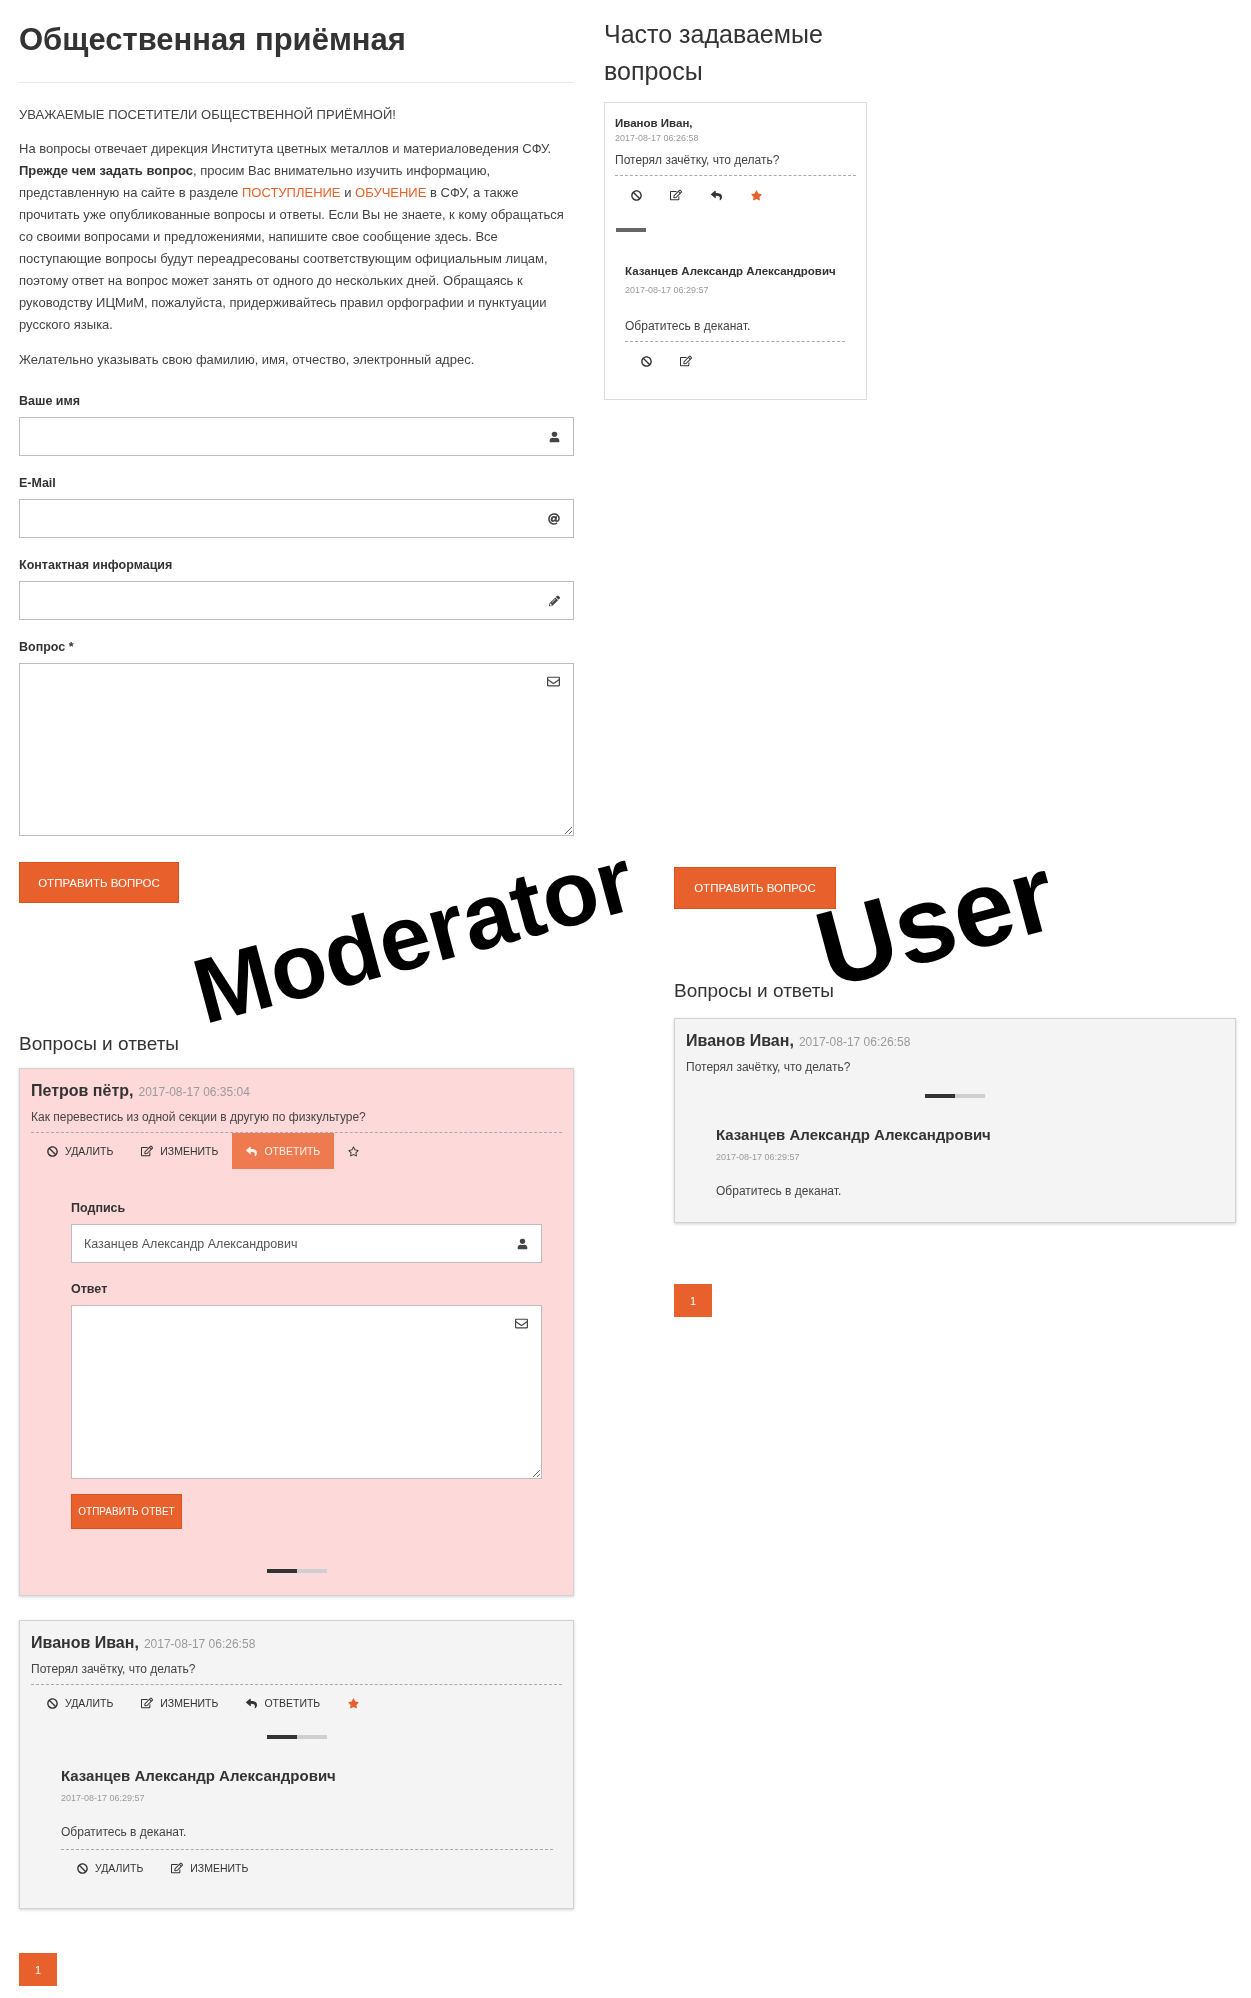  Describe the element at coordinates (194, 1092) in the screenshot. I see `post-date: 2017-08-17 06:35:04` at that location.